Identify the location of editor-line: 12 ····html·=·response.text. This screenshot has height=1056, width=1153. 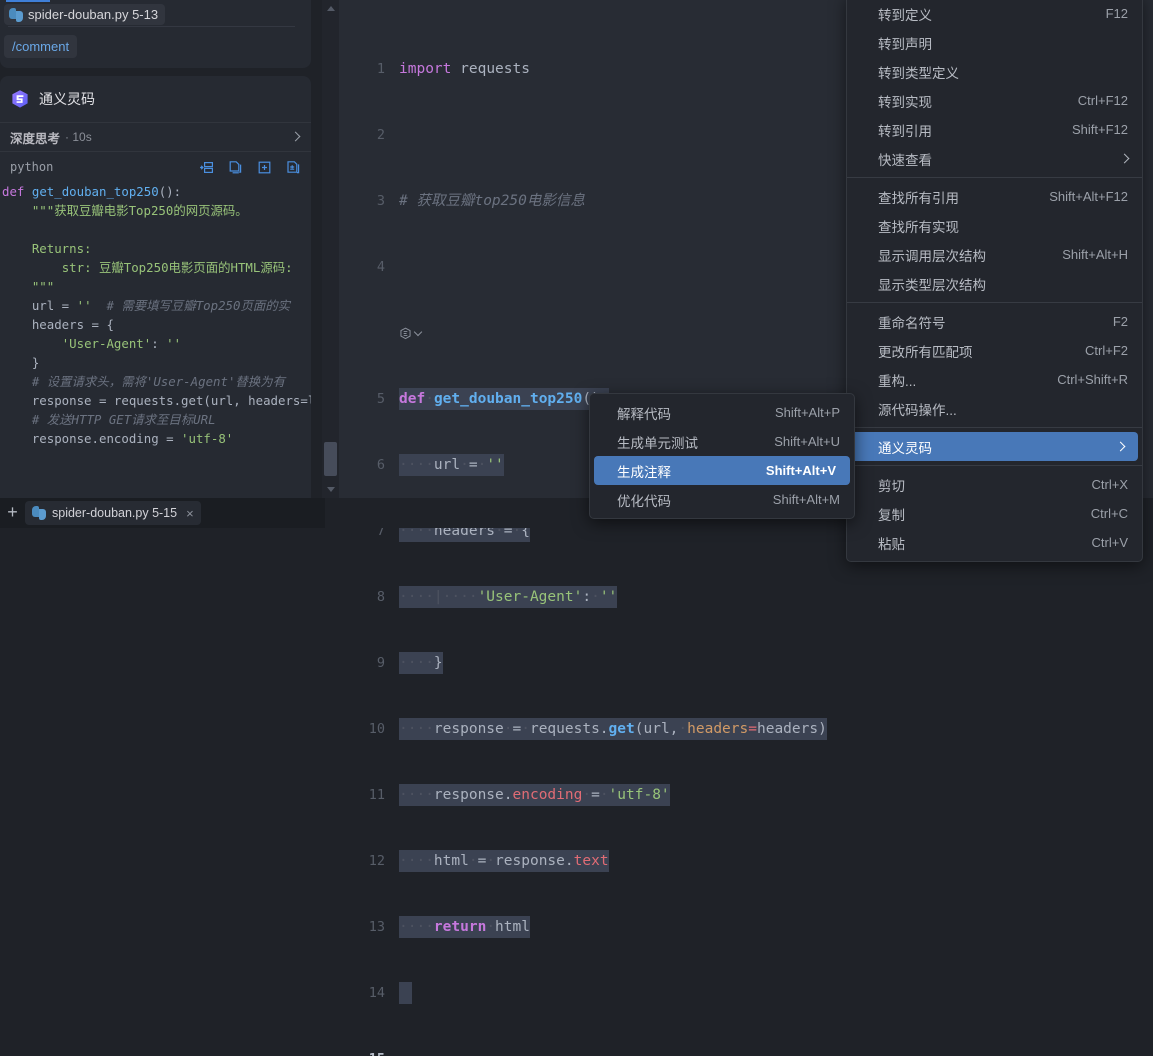
(746, 861).